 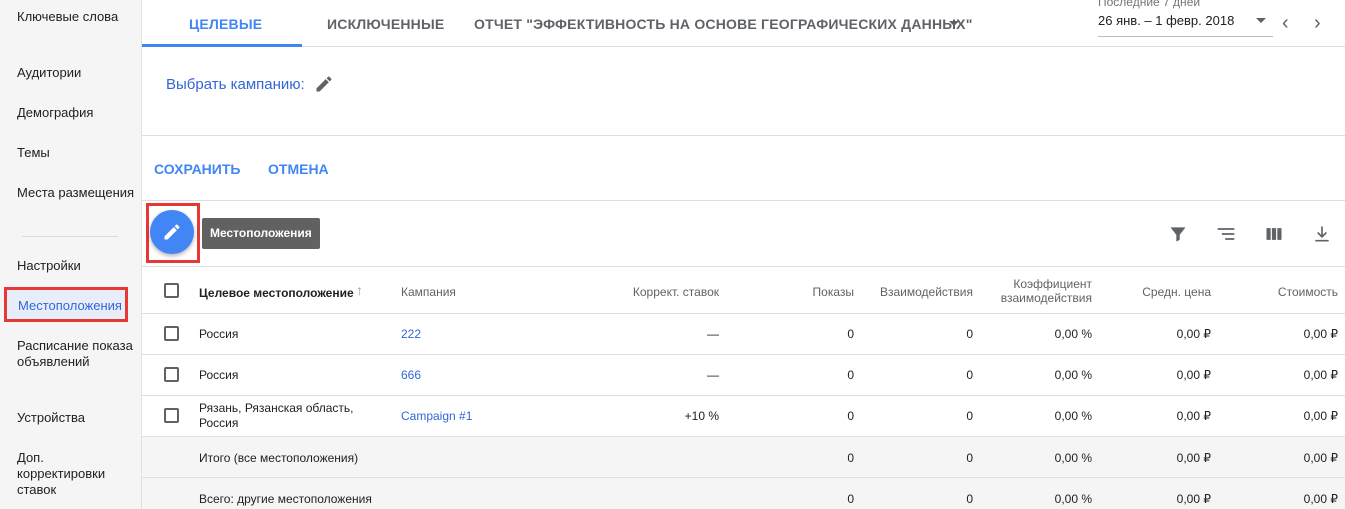 What do you see at coordinates (76, 193) in the screenshot?
I see `sidebar-item-placements: Места размещения` at bounding box center [76, 193].